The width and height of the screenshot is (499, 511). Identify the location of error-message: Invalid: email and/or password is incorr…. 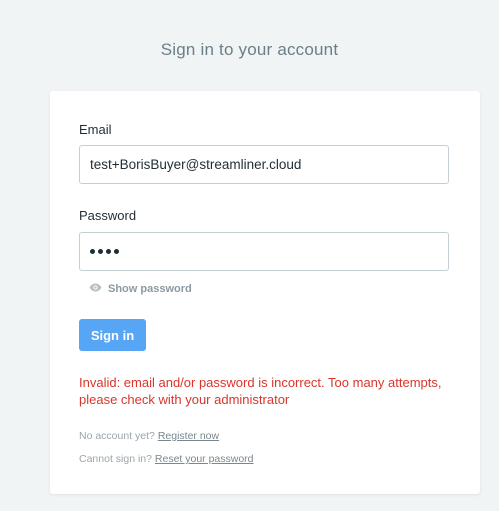
(260, 391).